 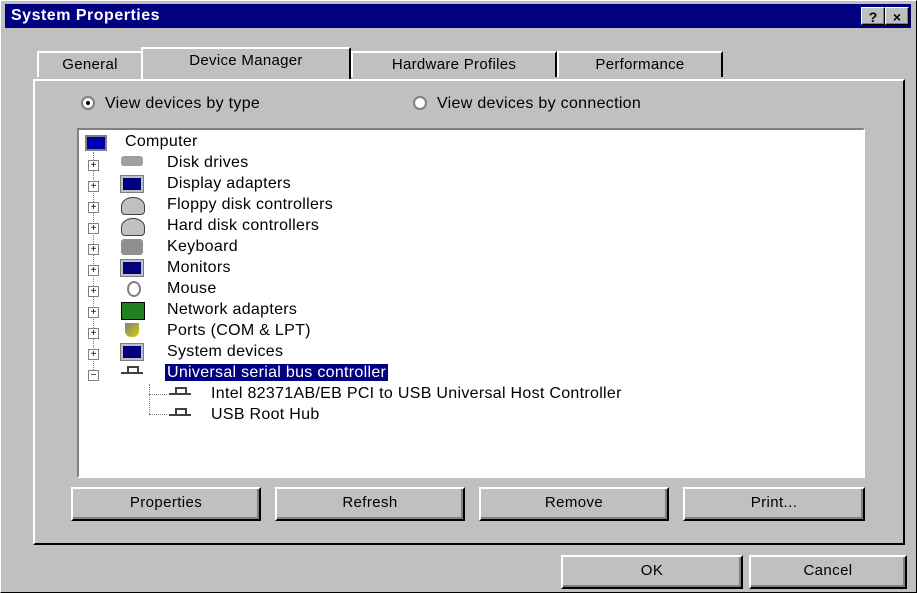 I want to click on tree-item-floppy-disk-controllers: Floppy disk controllers, so click(x=250, y=205).